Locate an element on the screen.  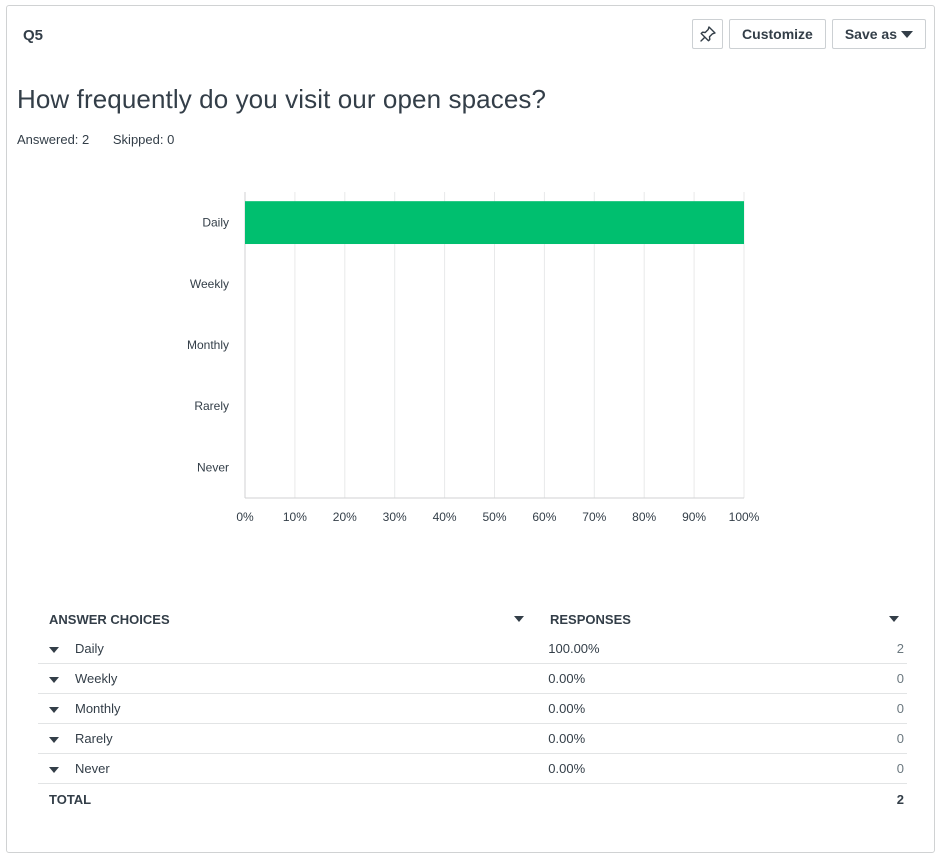
response-count: 2 is located at coordinates (900, 648).